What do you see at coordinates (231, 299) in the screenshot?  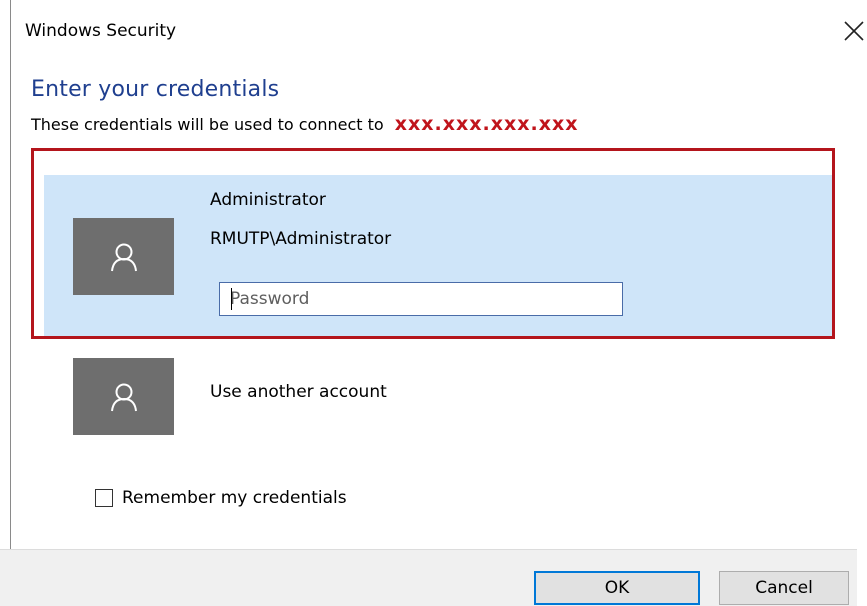 I see `text-caret` at bounding box center [231, 299].